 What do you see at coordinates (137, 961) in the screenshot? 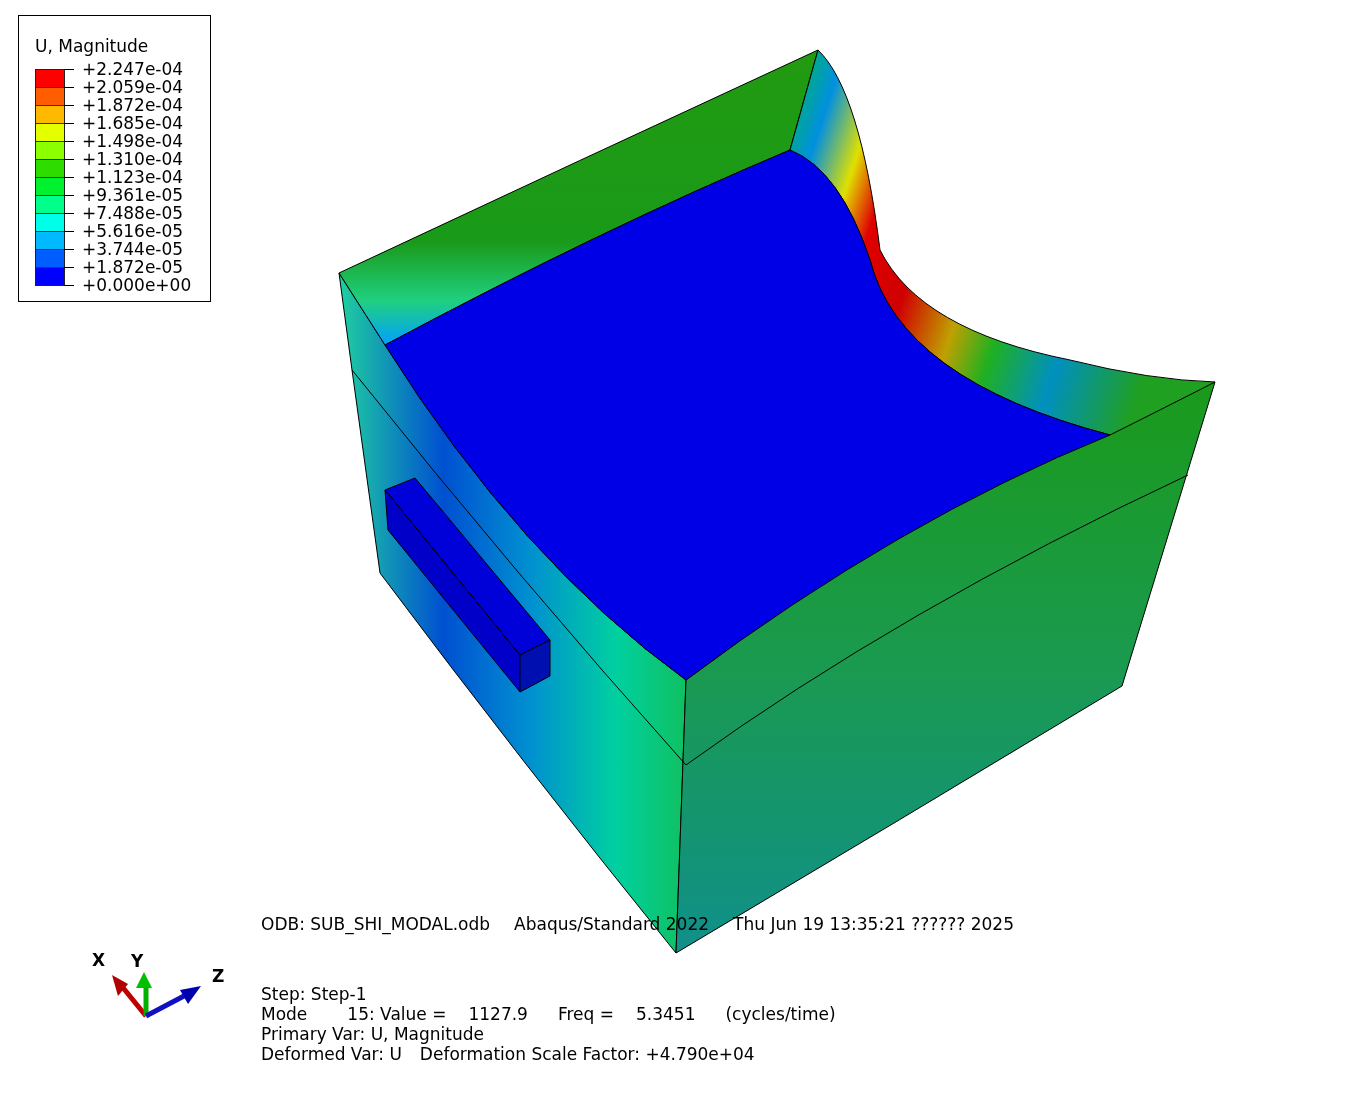
I see `y-axis-label: Y` at bounding box center [137, 961].